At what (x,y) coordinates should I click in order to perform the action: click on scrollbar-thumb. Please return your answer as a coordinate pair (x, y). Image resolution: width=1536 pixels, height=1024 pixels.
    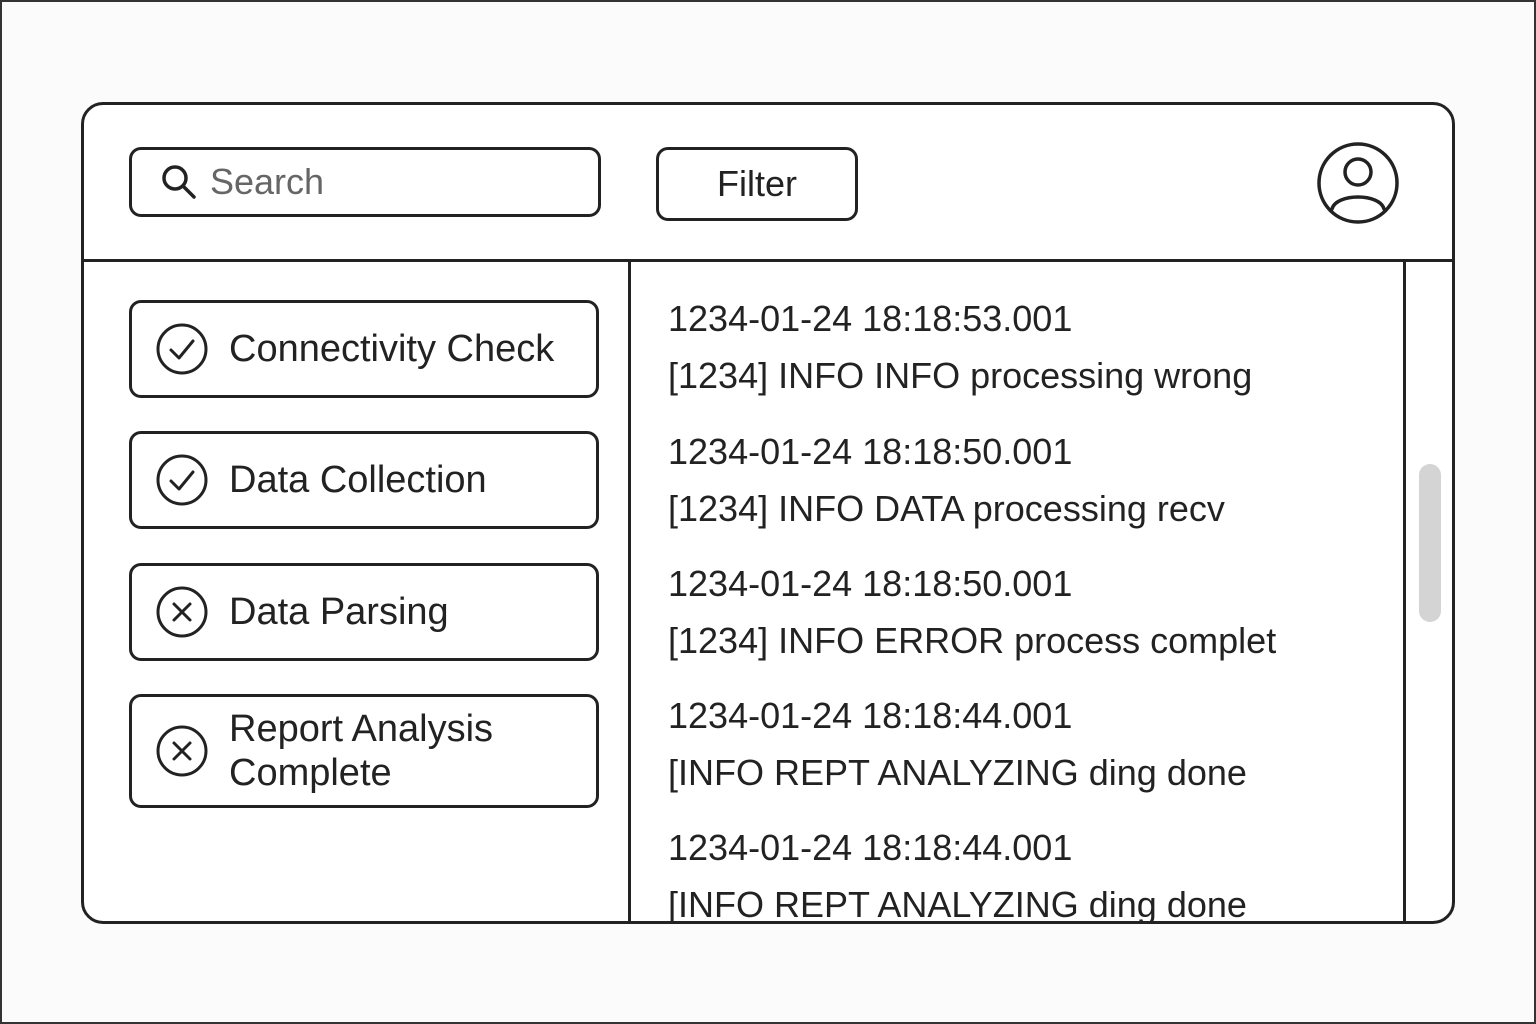
    Looking at the image, I should click on (1430, 543).